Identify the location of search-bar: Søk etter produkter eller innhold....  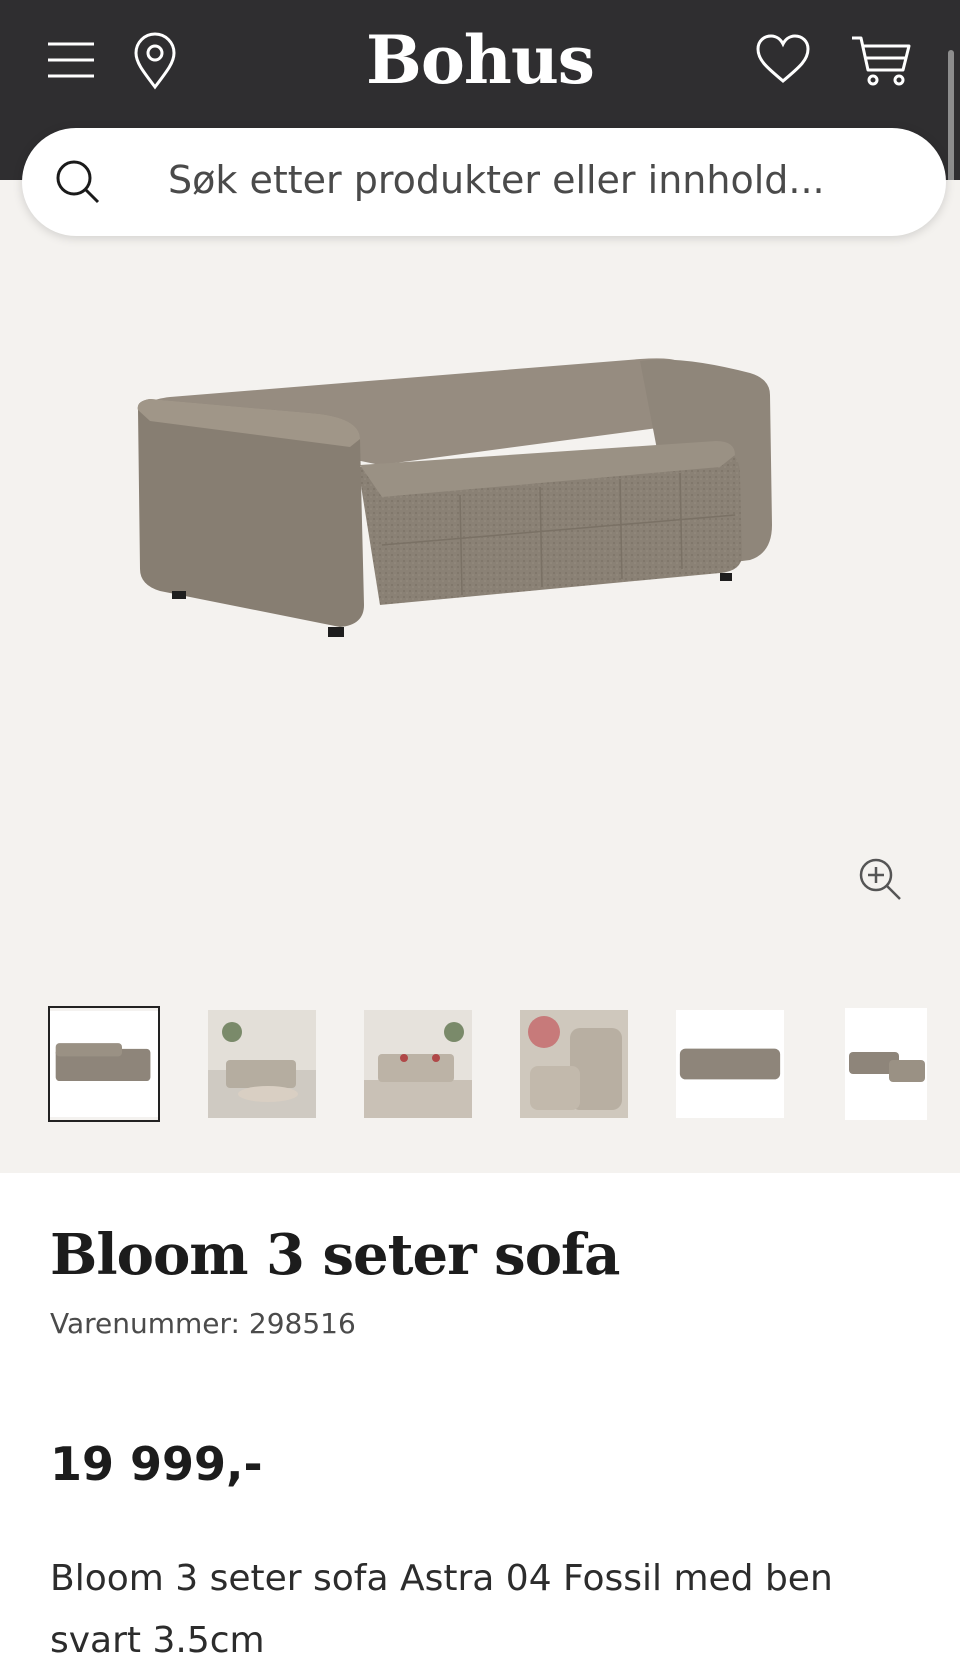
(484, 182).